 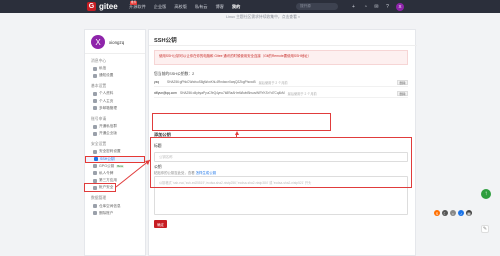 I want to click on annotation-arrow-up-icon, so click(x=236, y=133).